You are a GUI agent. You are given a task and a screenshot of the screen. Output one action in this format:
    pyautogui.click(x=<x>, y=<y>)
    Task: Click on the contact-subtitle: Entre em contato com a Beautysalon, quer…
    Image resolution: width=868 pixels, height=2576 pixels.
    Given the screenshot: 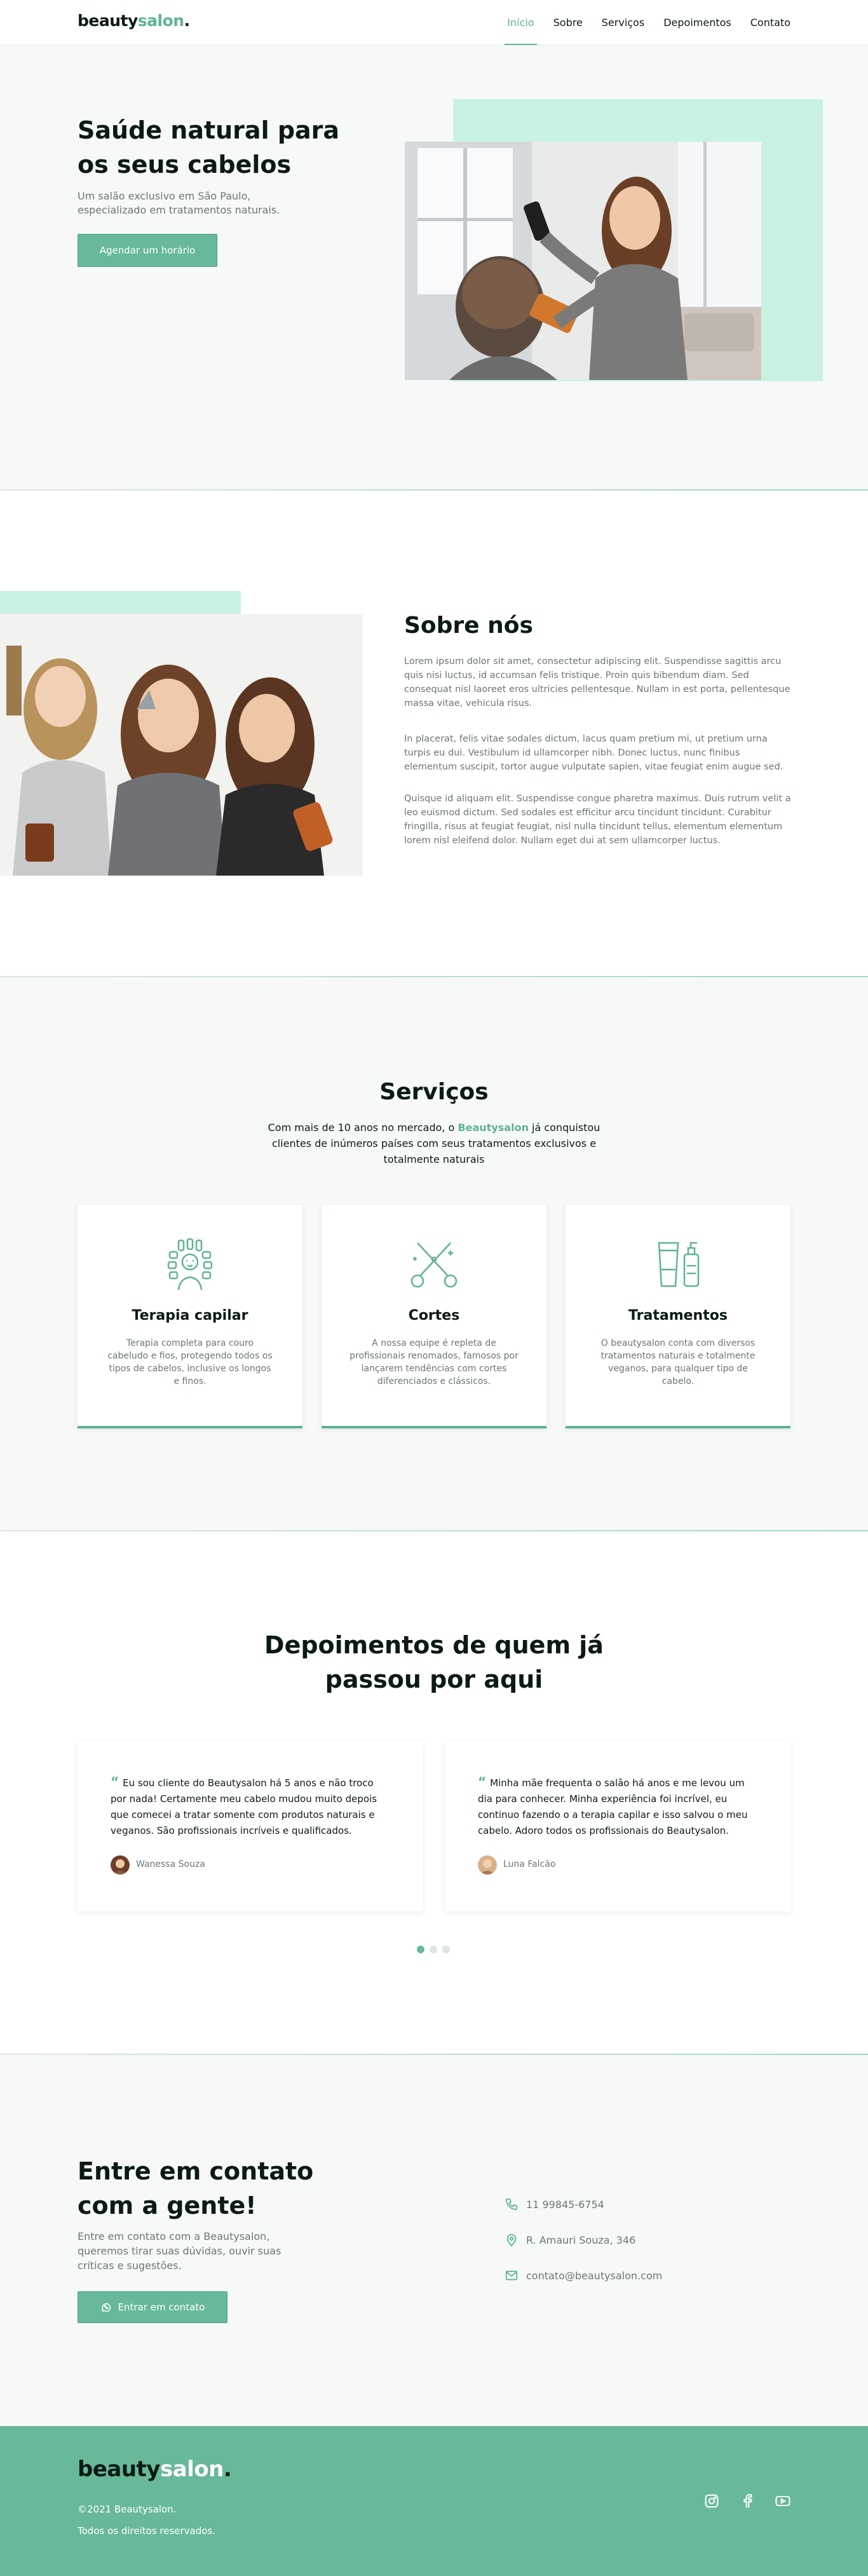 What is the action you would take?
    pyautogui.click(x=179, y=2251)
    